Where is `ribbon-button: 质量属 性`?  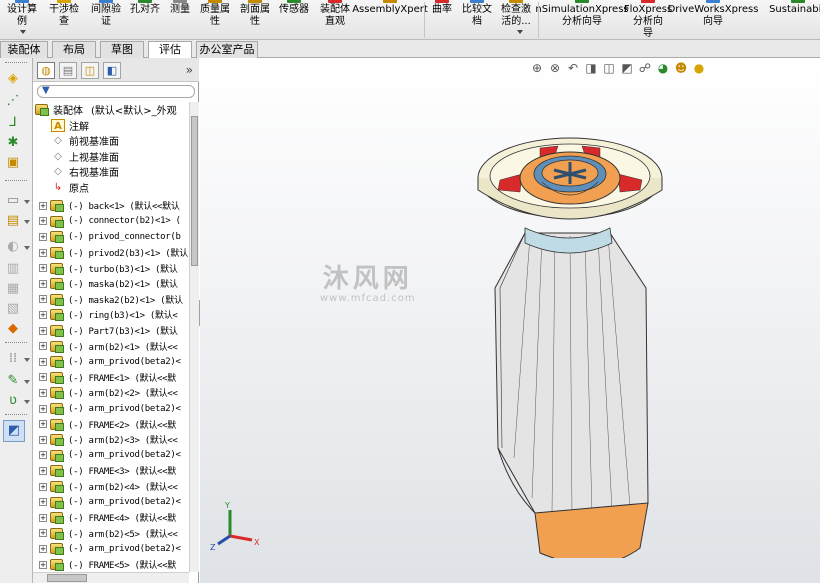 ribbon-button: 质量属 性 is located at coordinates (215, 19).